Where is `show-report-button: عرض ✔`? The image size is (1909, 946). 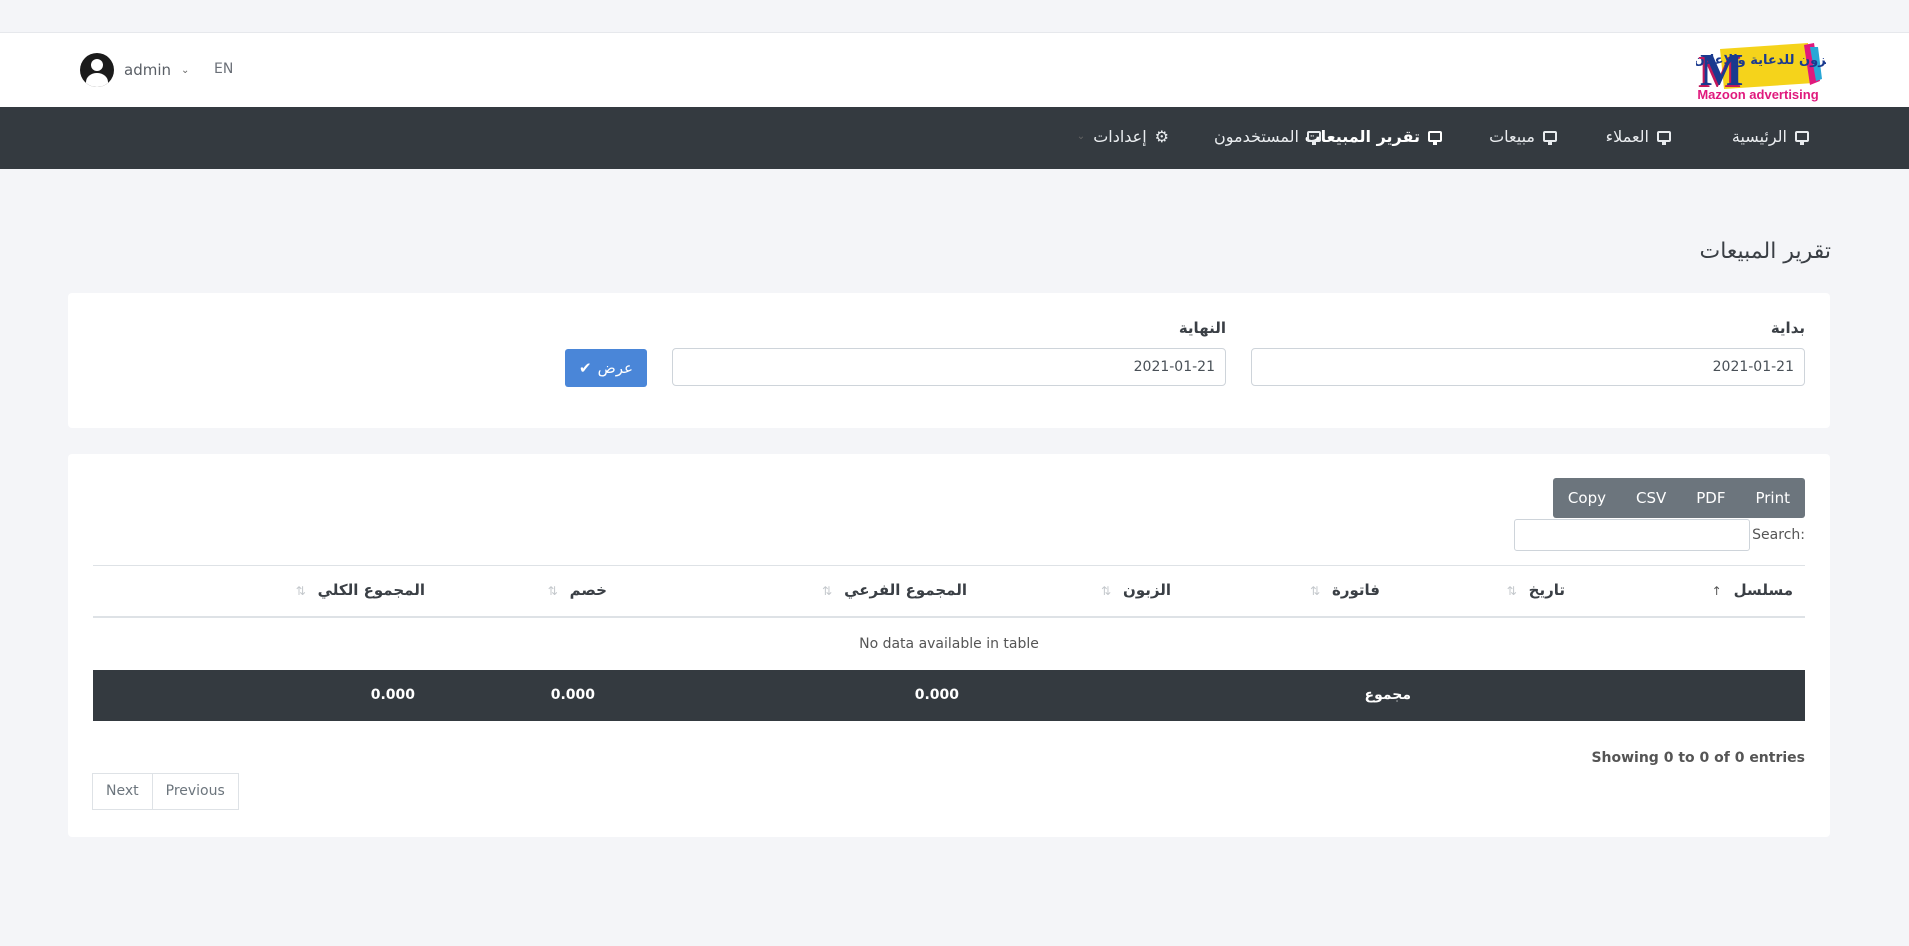 show-report-button: عرض ✔ is located at coordinates (606, 368).